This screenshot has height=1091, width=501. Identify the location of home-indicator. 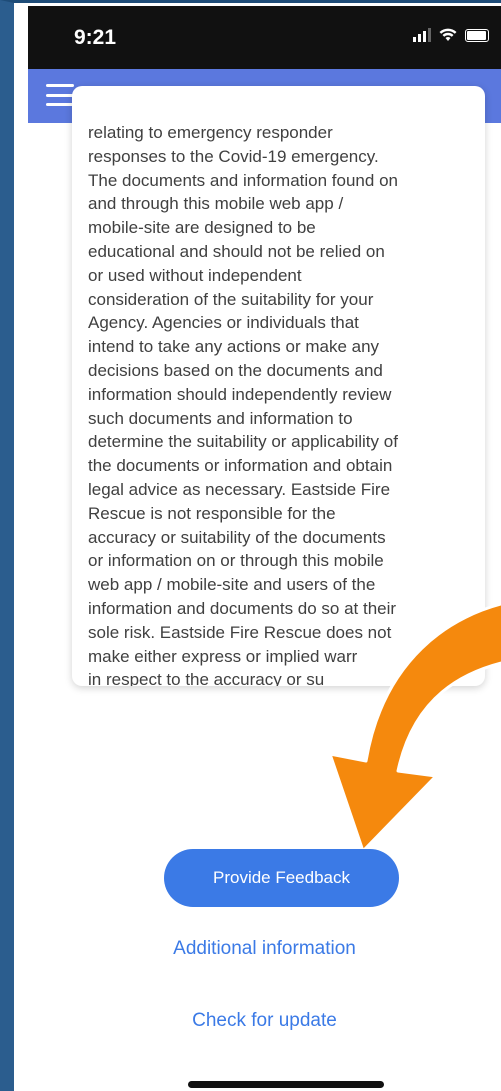
(286, 1084).